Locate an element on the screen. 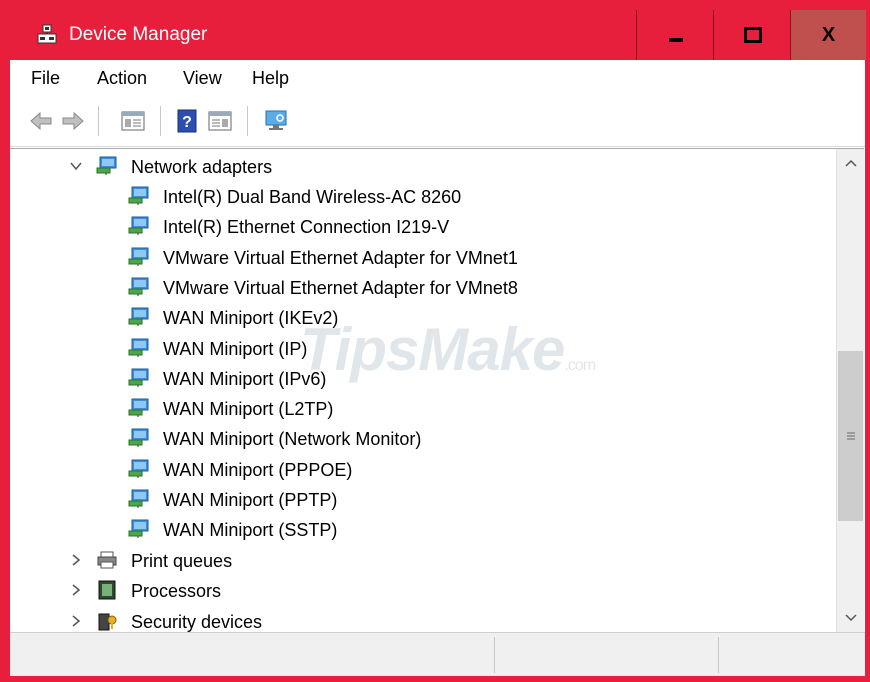  chevron-up-icon is located at coordinates (850, 163).